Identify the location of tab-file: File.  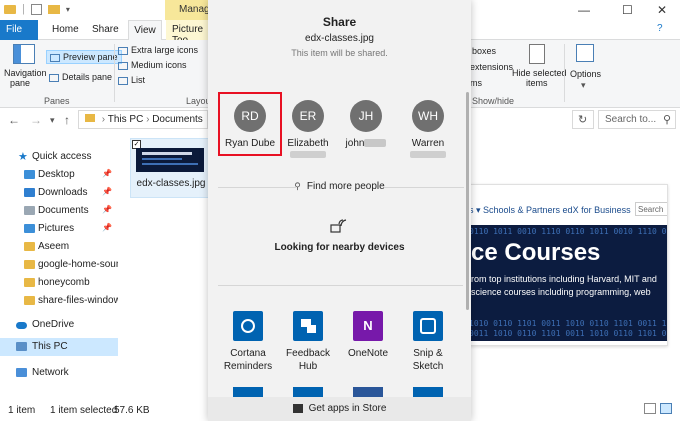
(19, 30).